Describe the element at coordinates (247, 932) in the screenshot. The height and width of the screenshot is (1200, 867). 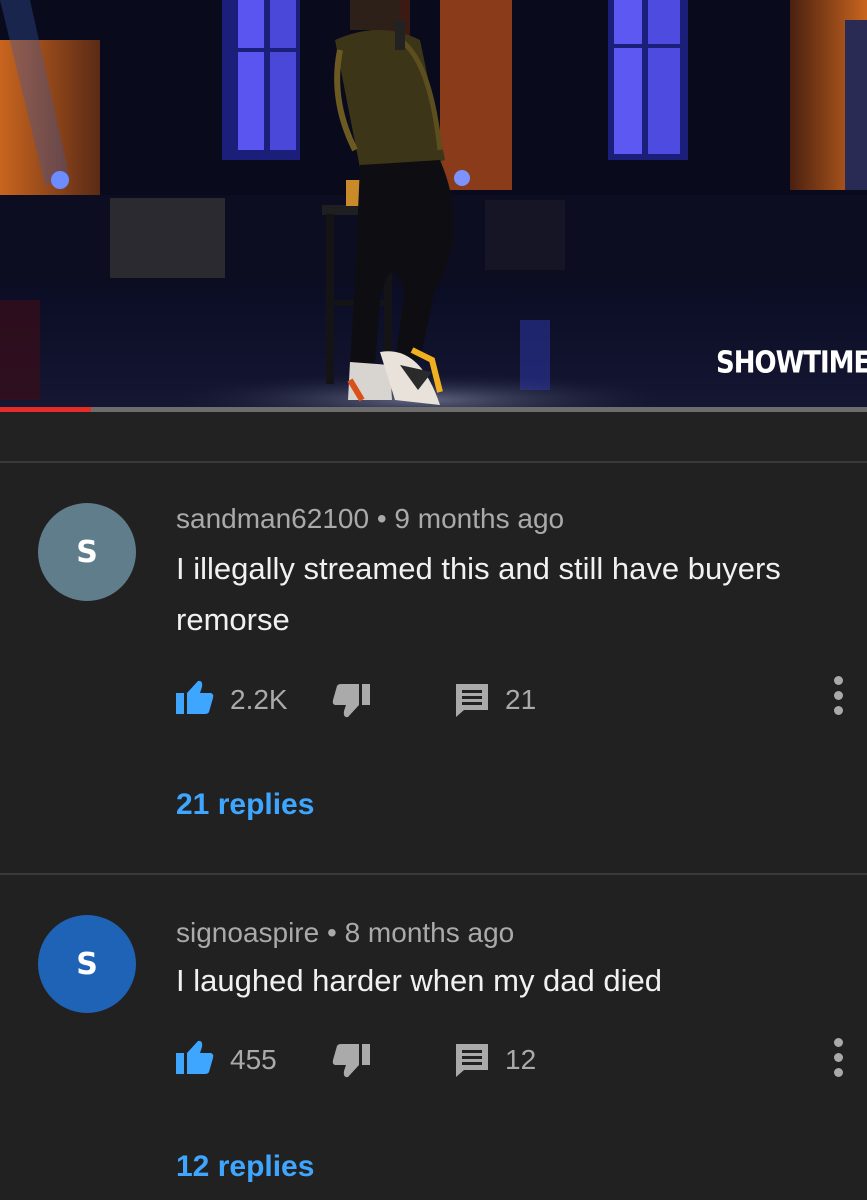
I see `comment-author: signoaspire` at that location.